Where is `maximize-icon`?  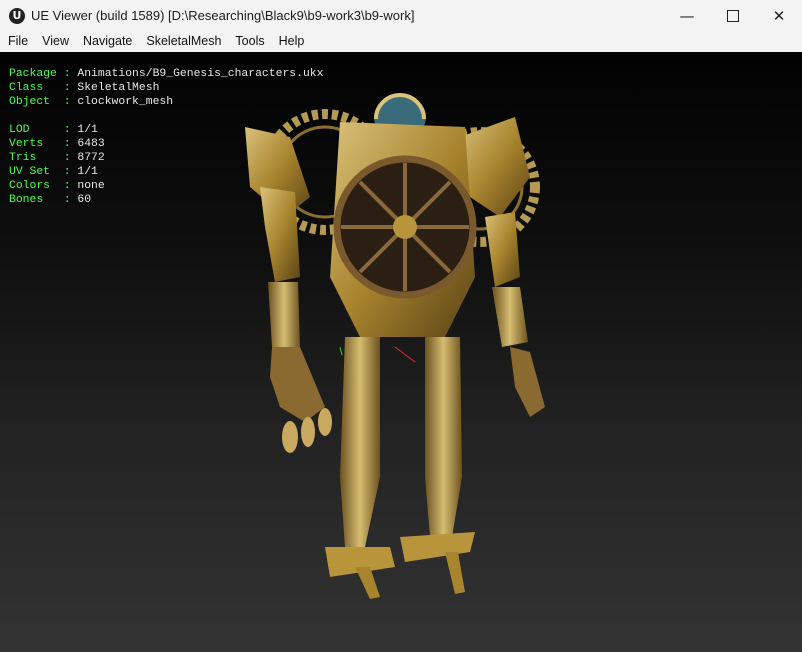
maximize-icon is located at coordinates (733, 15).